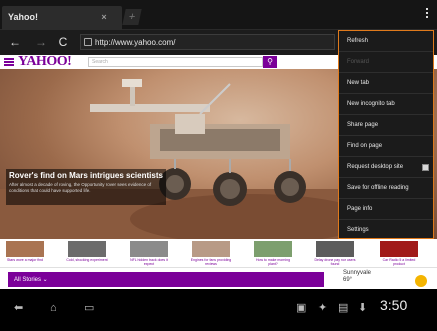  Describe the element at coordinates (218, 15) in the screenshot. I see `tab-strip: Yahoo! × +` at that location.